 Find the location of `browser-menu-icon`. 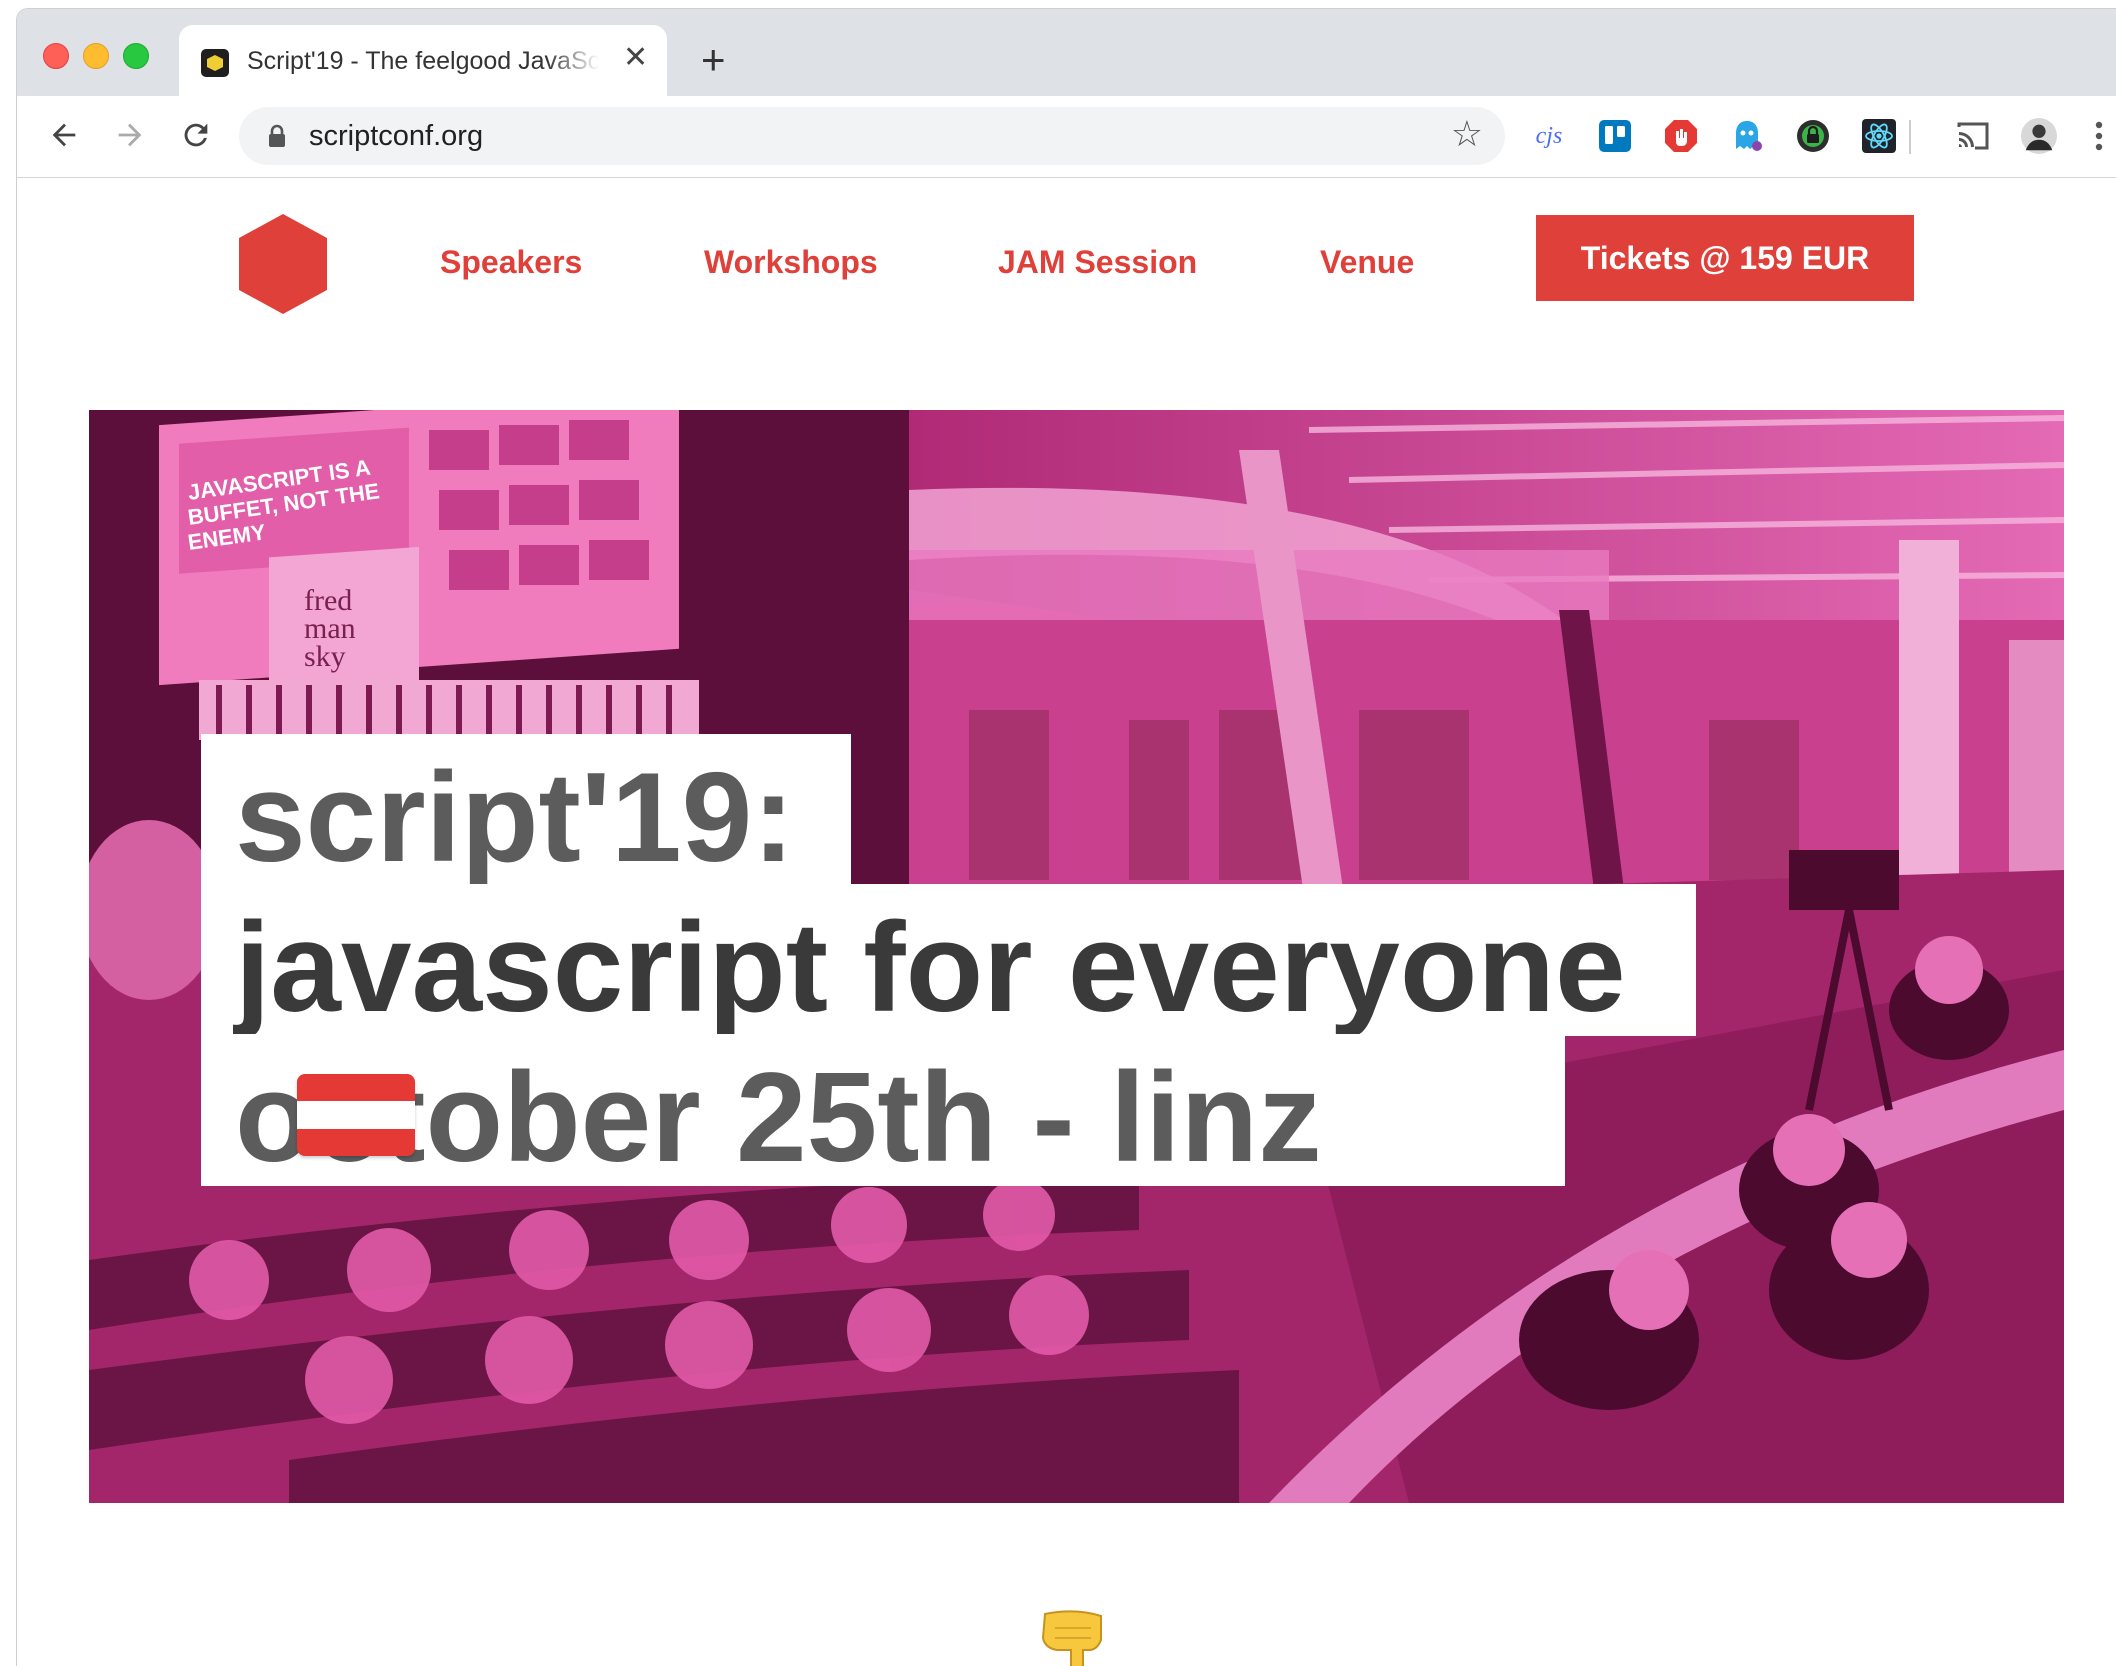

browser-menu-icon is located at coordinates (2098, 136).